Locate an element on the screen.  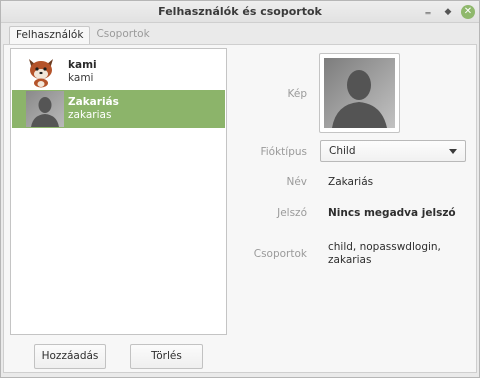
close-icon: ✕ is located at coordinates (468, 12).